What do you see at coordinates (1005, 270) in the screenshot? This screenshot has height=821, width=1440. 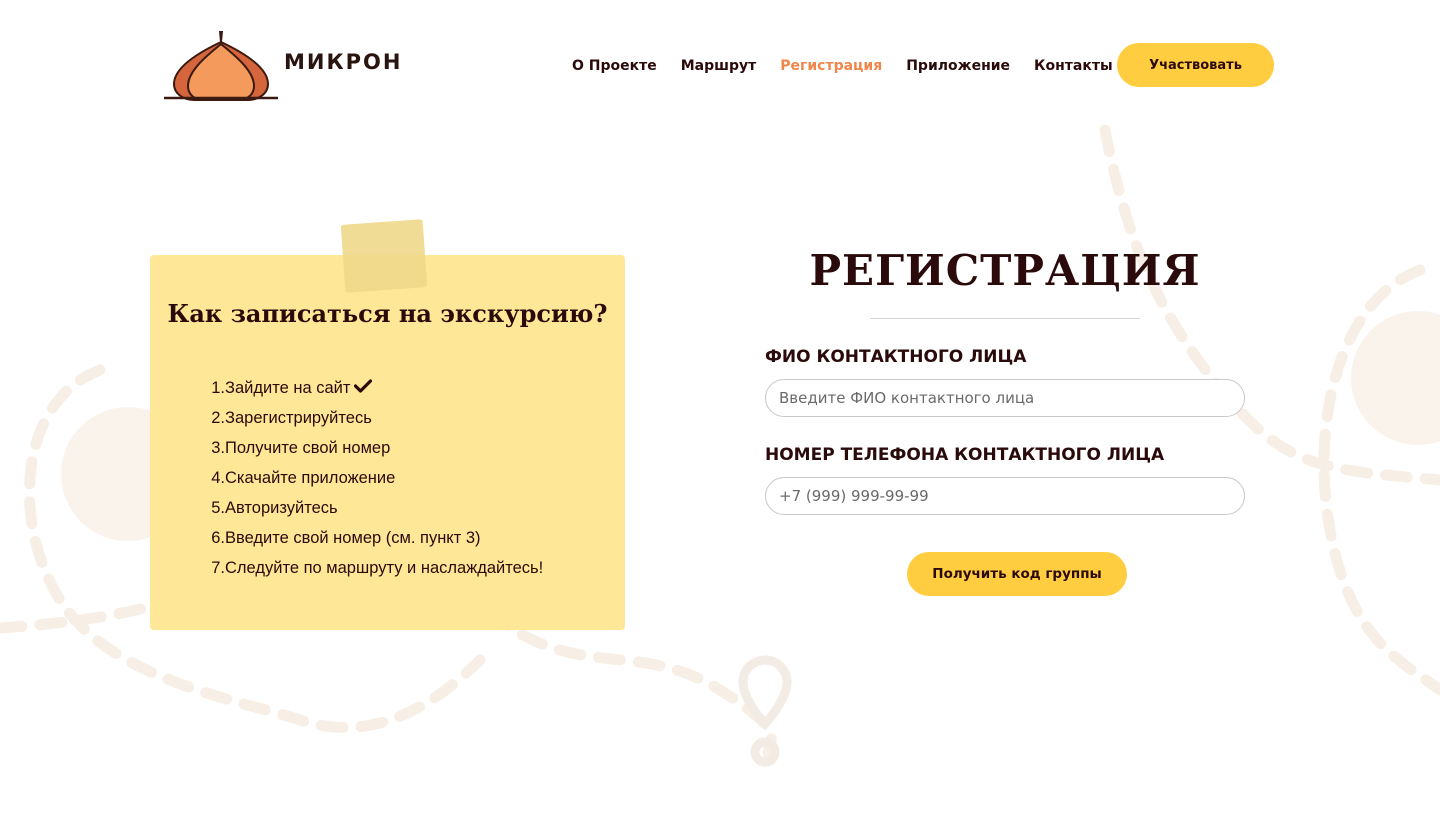 I see `registration-title: РЕГИСТРАЦИЯ` at bounding box center [1005, 270].